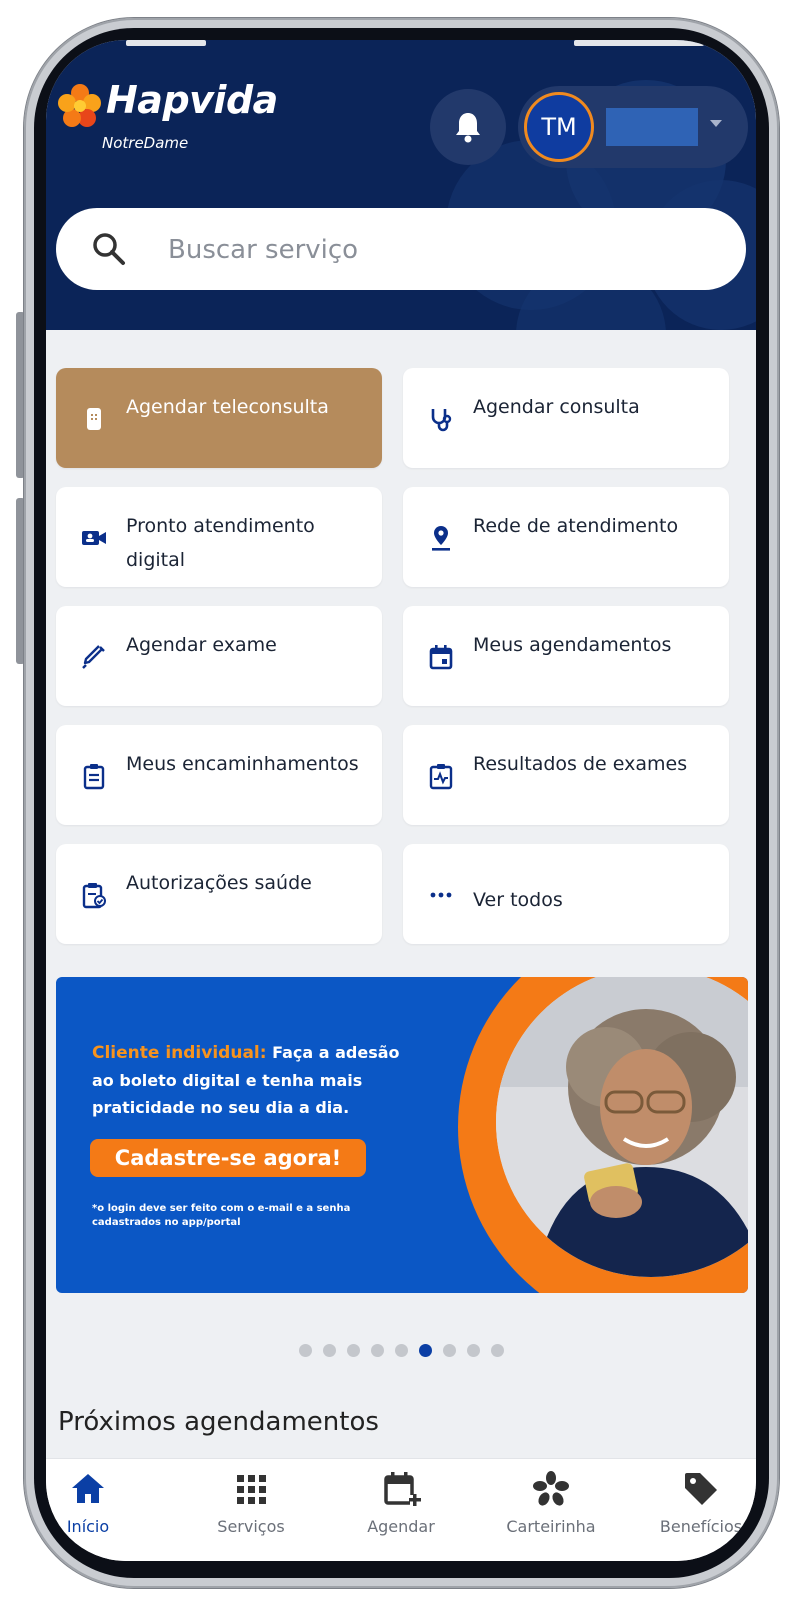 The width and height of the screenshot is (785, 1599). I want to click on more-dots-icon, so click(441, 895).